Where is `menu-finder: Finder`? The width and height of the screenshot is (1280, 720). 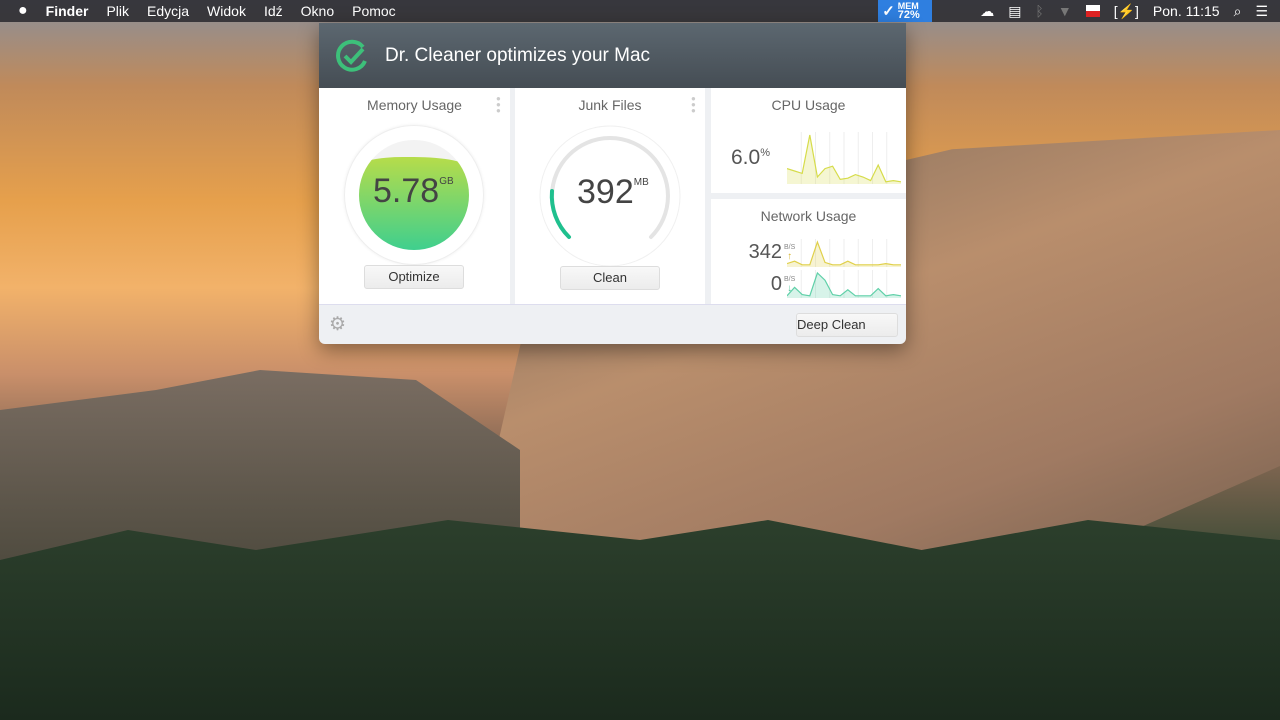
menu-finder: Finder is located at coordinates (67, 11).